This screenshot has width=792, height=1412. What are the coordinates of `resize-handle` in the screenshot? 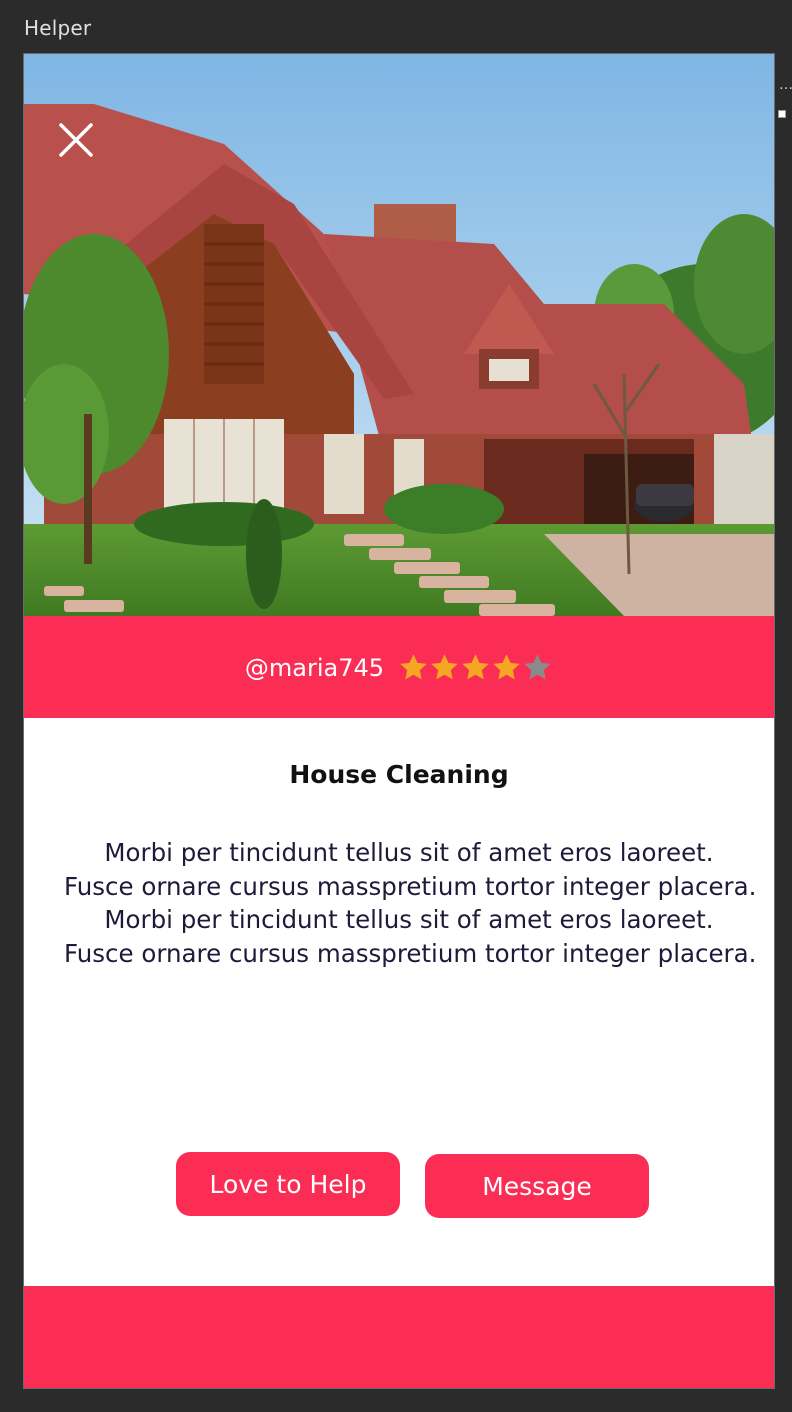 It's located at (782, 114).